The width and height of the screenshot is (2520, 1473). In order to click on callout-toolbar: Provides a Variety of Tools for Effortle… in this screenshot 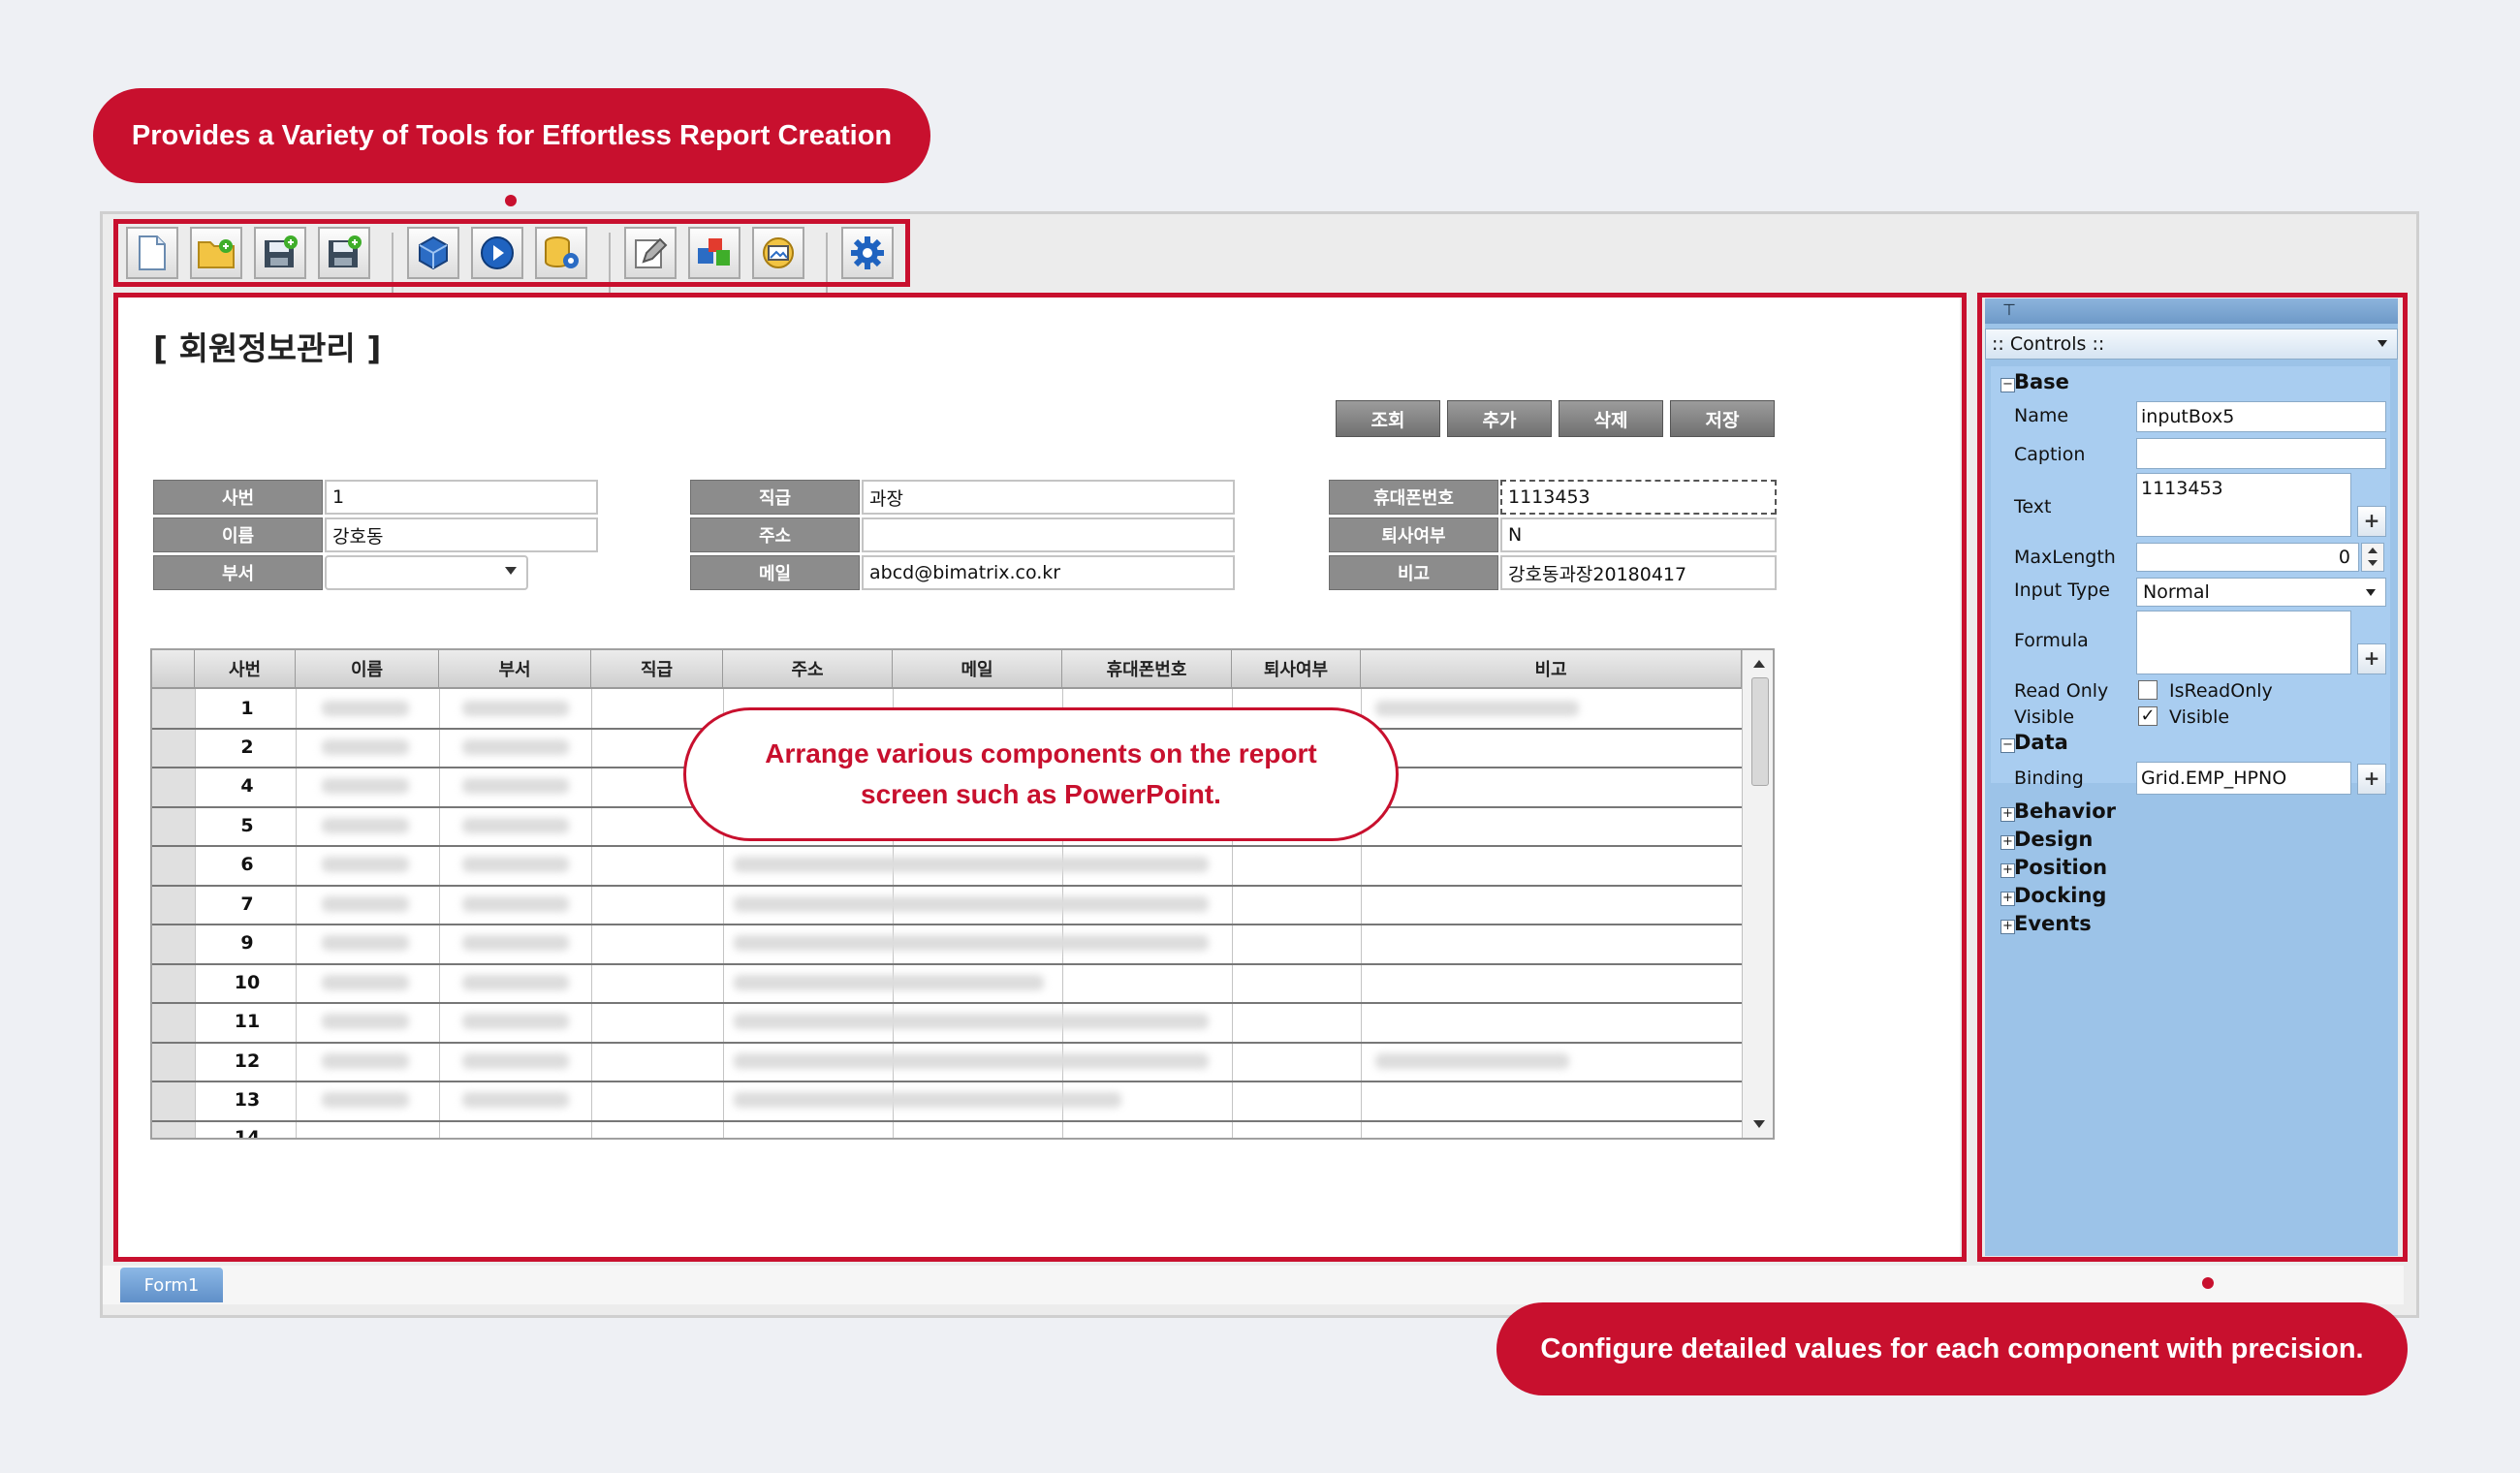, I will do `click(512, 135)`.